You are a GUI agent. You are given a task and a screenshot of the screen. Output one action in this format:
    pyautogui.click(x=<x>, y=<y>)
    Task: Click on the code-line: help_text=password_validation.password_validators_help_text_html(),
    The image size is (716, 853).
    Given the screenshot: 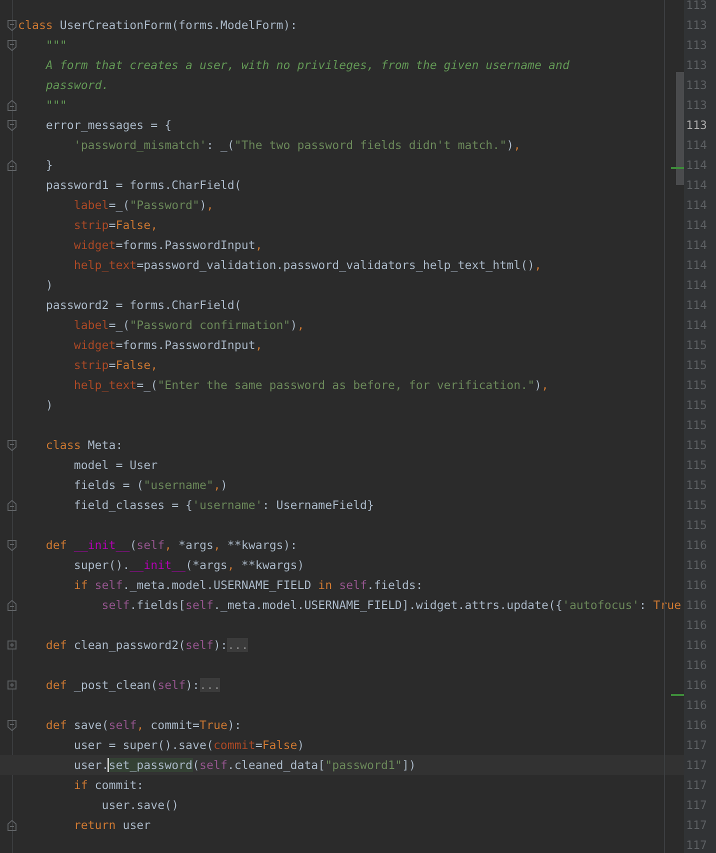 What is the action you would take?
    pyautogui.click(x=308, y=265)
    